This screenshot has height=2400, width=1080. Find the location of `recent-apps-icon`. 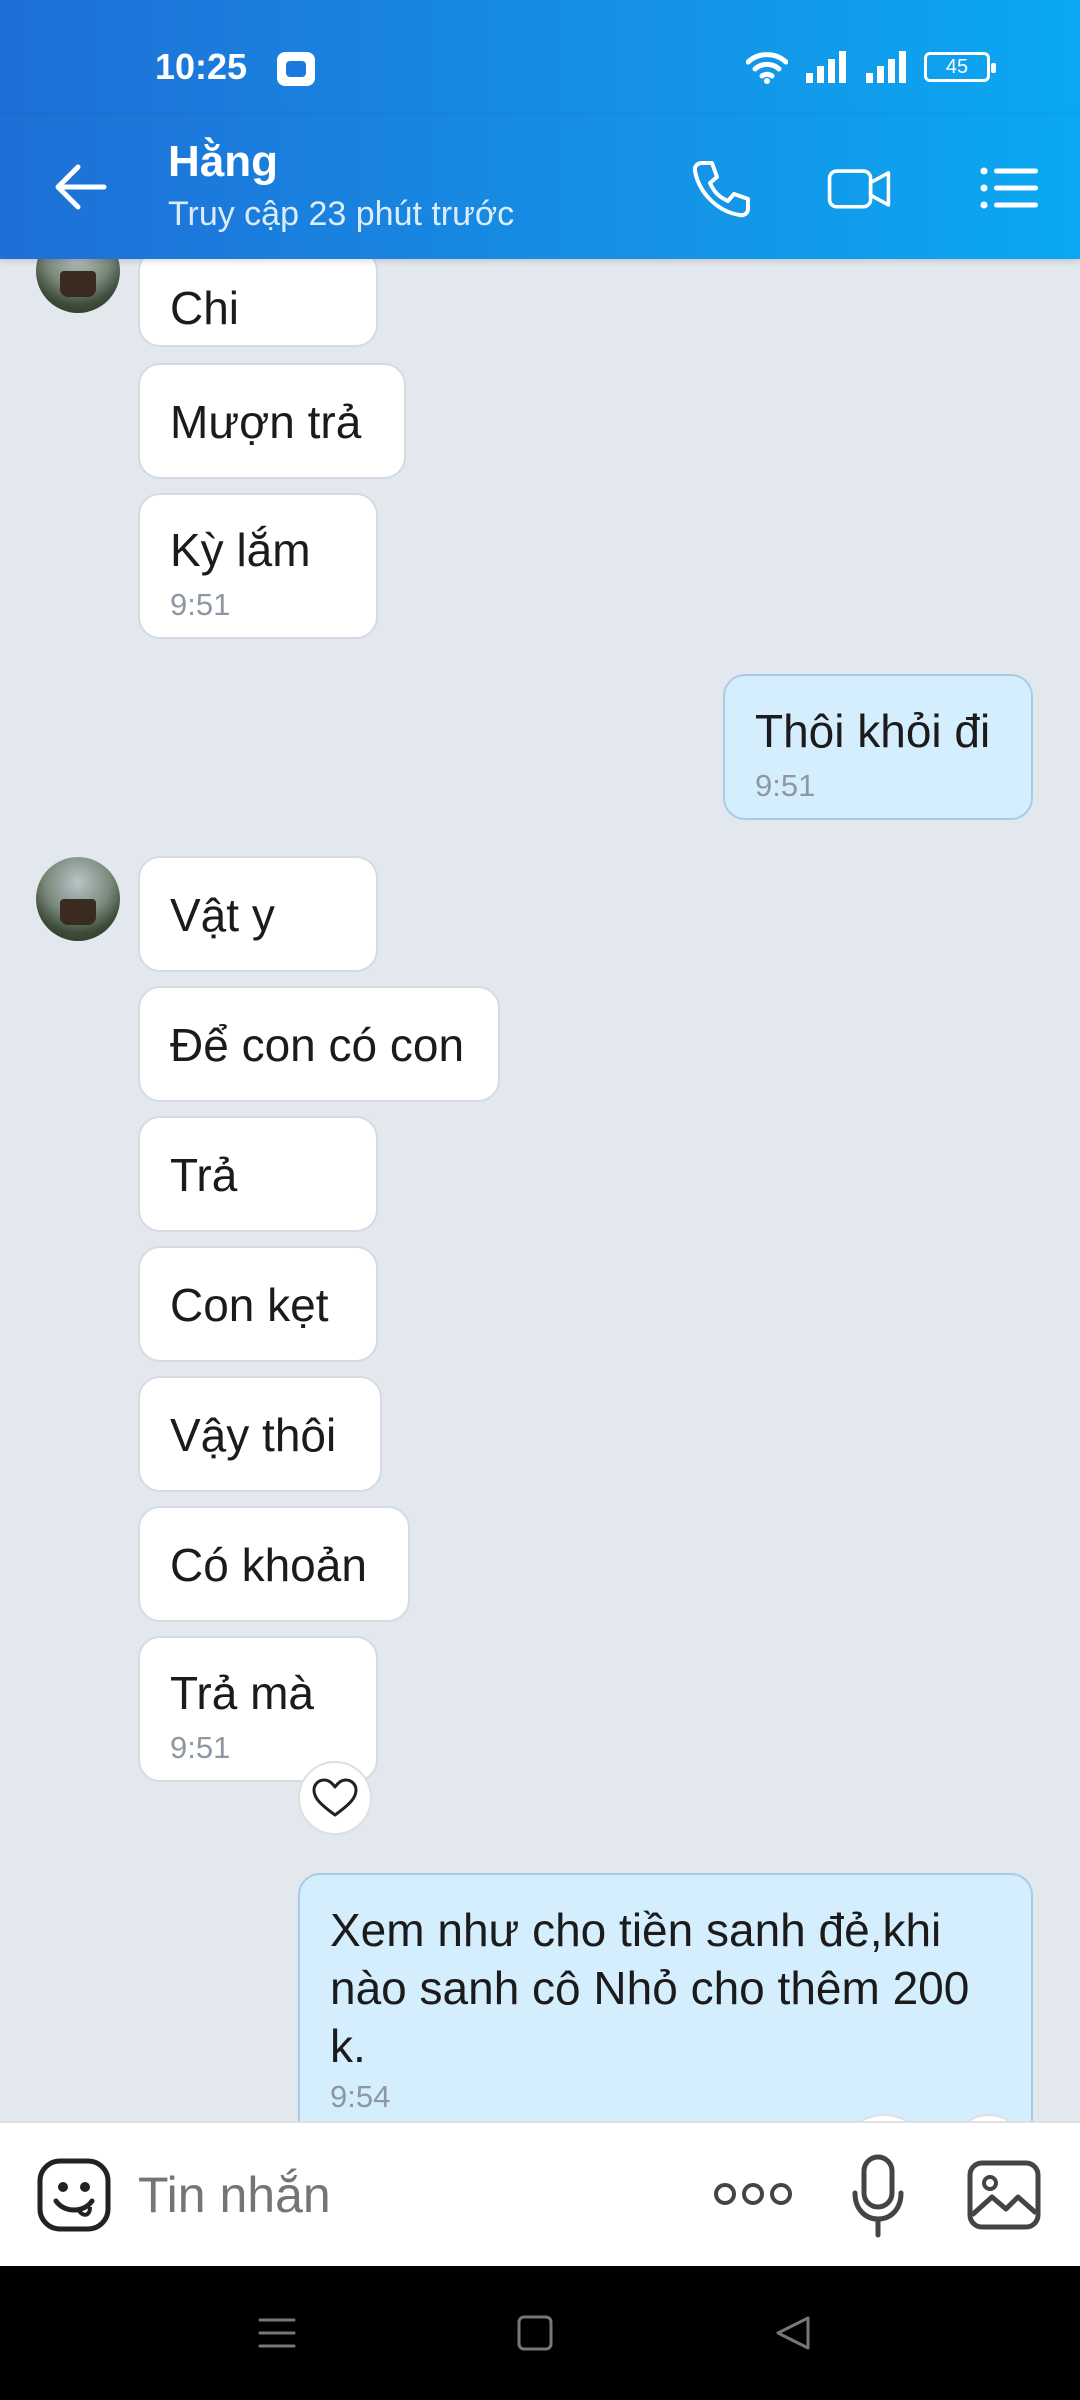

recent-apps-icon is located at coordinates (277, 2333).